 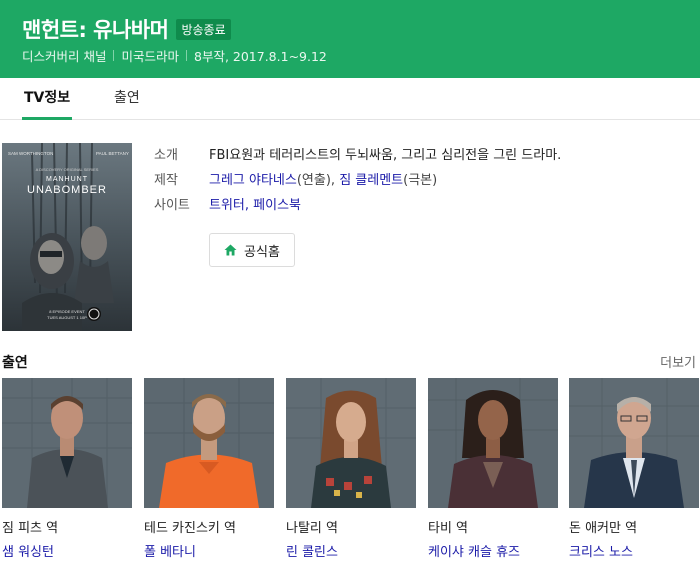 What do you see at coordinates (203, 29) in the screenshot?
I see `status-badge: 방송종료` at bounding box center [203, 29].